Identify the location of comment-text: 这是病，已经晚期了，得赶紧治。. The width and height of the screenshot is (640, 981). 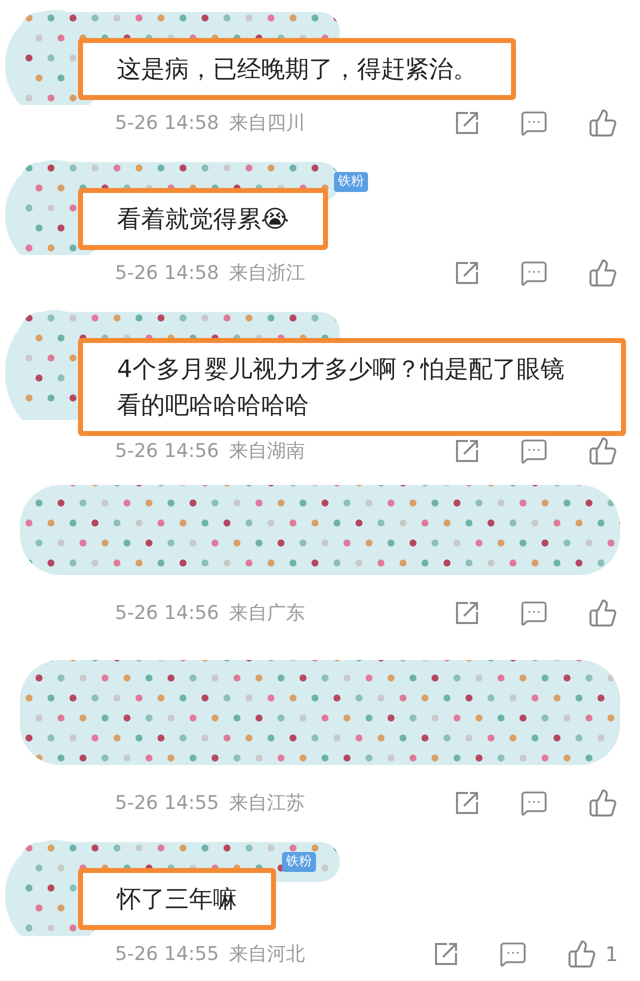
(297, 69).